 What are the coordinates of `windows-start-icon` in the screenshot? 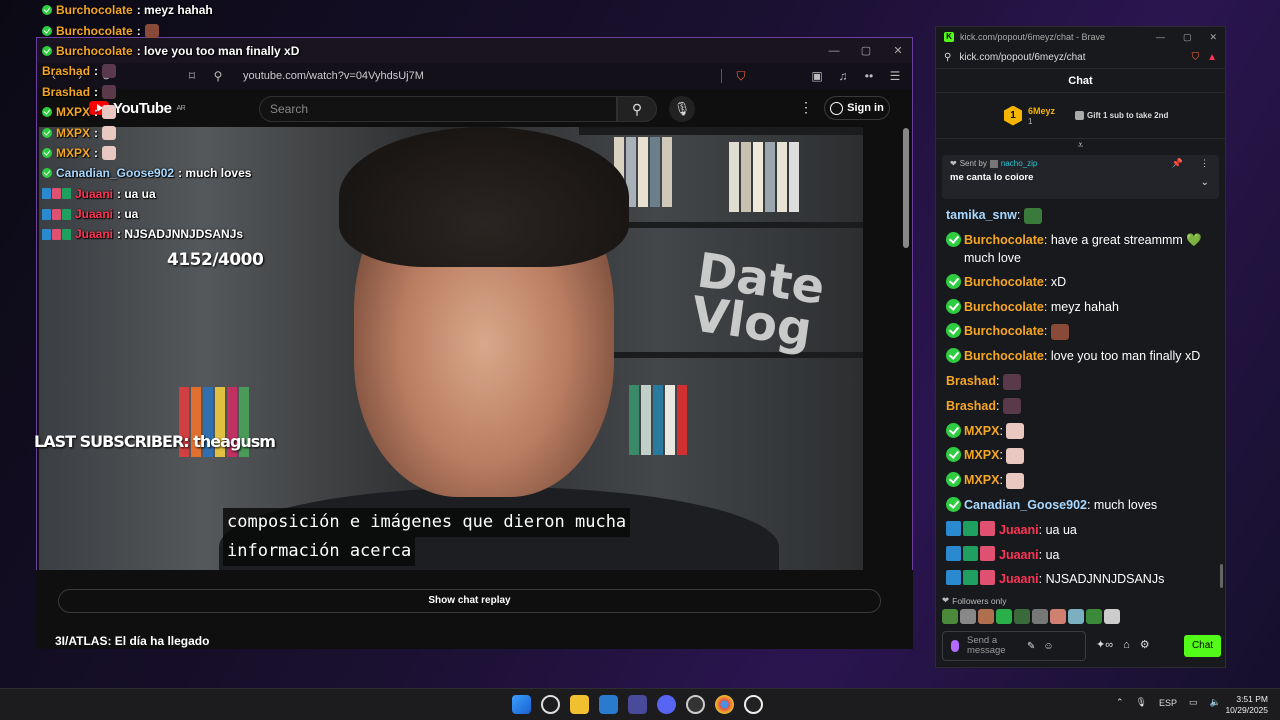 It's located at (521, 704).